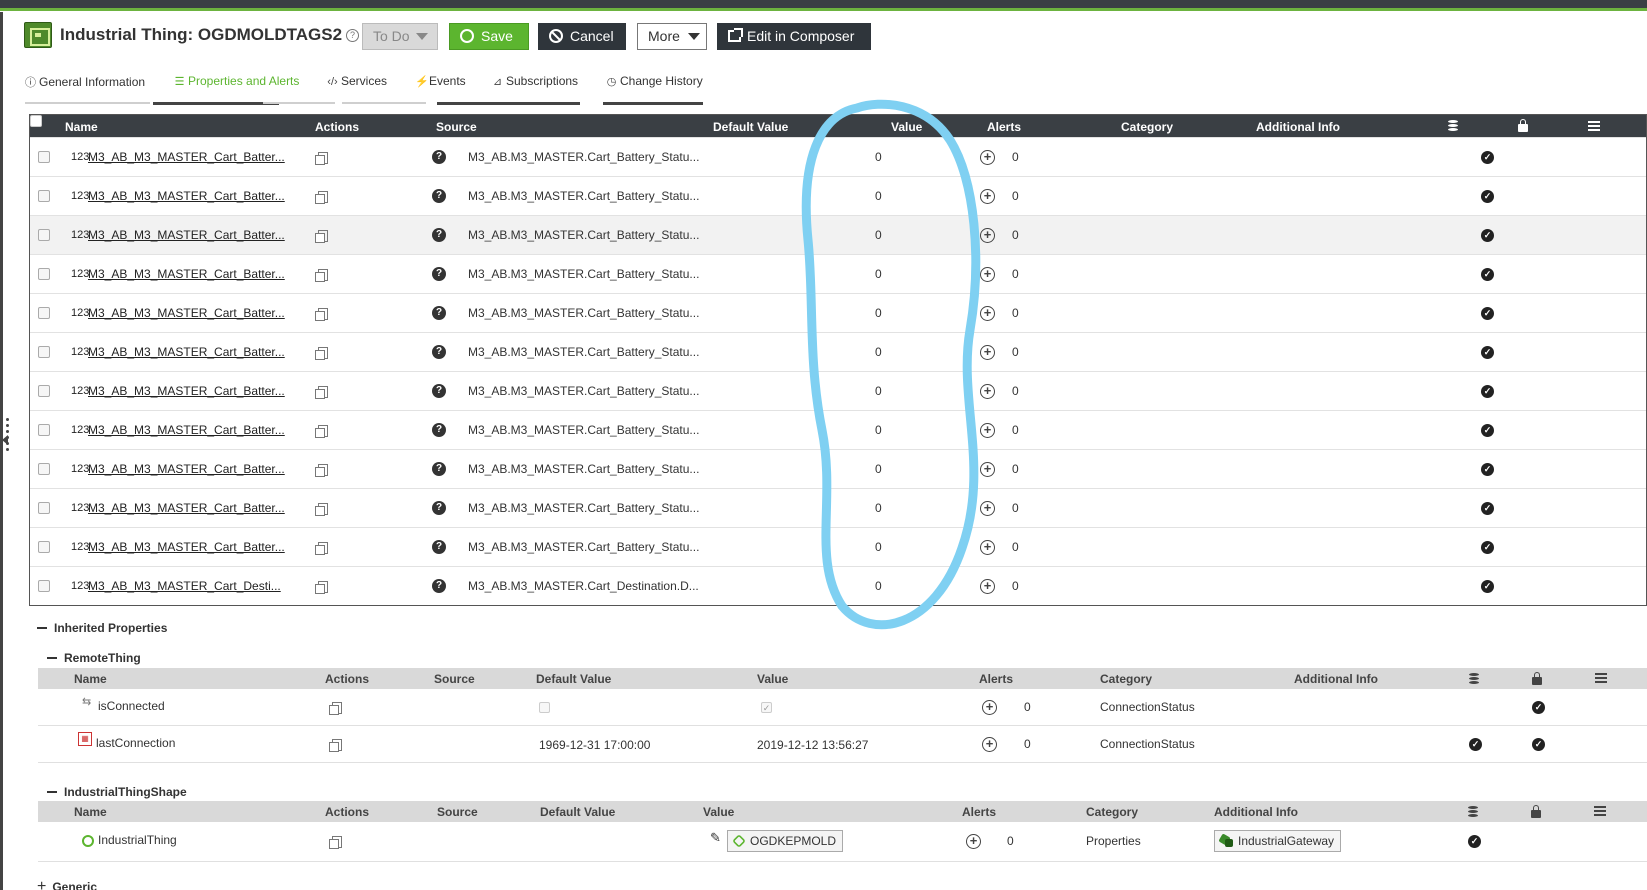  Describe the element at coordinates (1278, 841) in the screenshot. I see `additional-info-pill: IndustrialGateway` at that location.